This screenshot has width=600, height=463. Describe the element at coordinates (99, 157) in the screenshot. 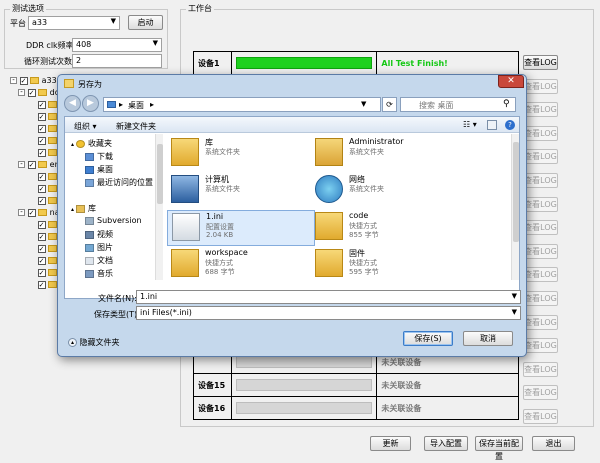

I see `nav-item: 下载` at that location.